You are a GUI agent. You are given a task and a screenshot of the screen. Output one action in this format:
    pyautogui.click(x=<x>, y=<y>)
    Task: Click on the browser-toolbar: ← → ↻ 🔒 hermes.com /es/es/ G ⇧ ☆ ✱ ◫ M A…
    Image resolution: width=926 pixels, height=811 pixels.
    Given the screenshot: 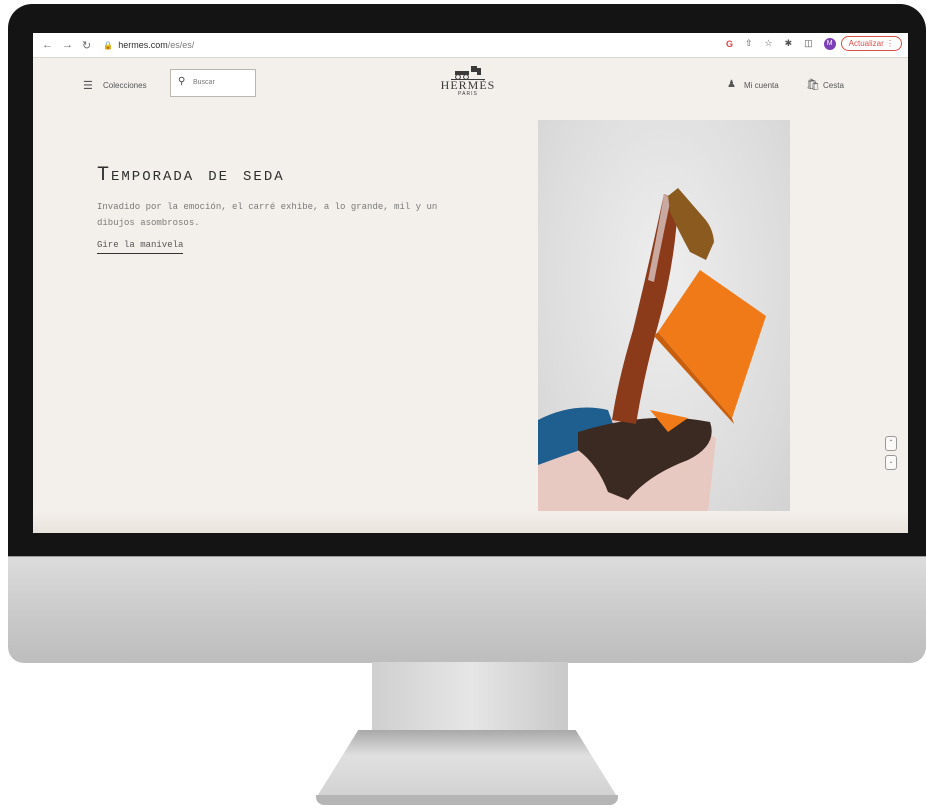 What is the action you would take?
    pyautogui.click(x=470, y=45)
    